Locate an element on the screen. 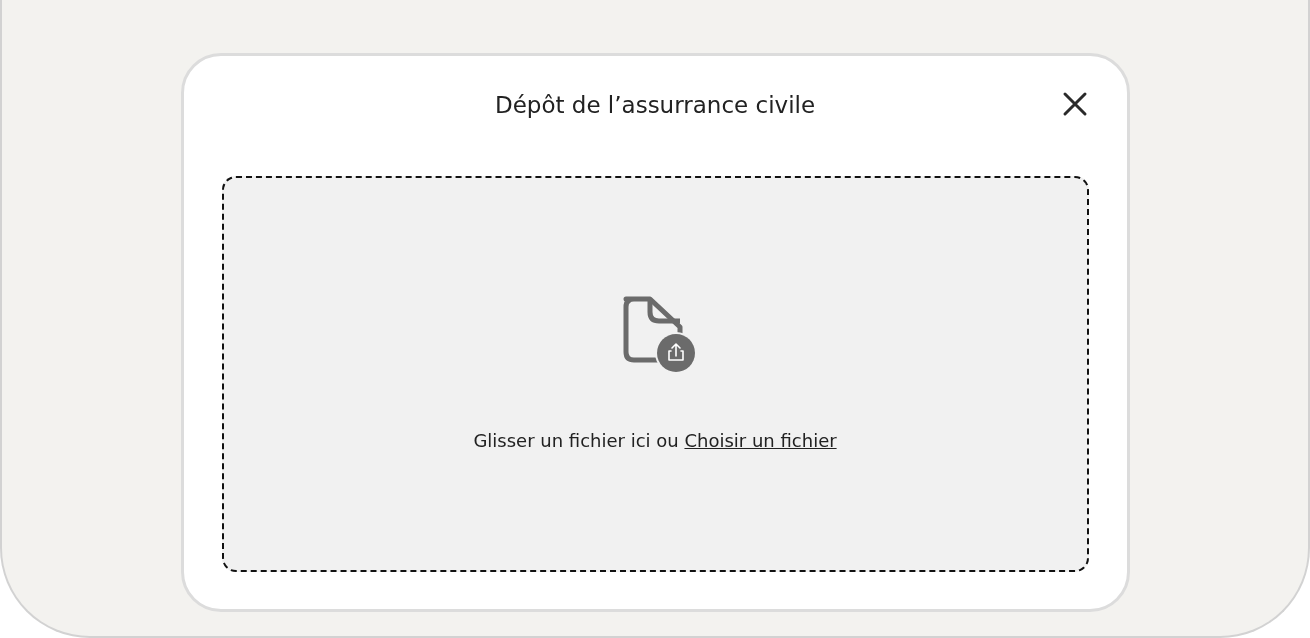 This screenshot has width=1310, height=638. dialog-title: Dépôt de l’assurrance civile is located at coordinates (655, 105).